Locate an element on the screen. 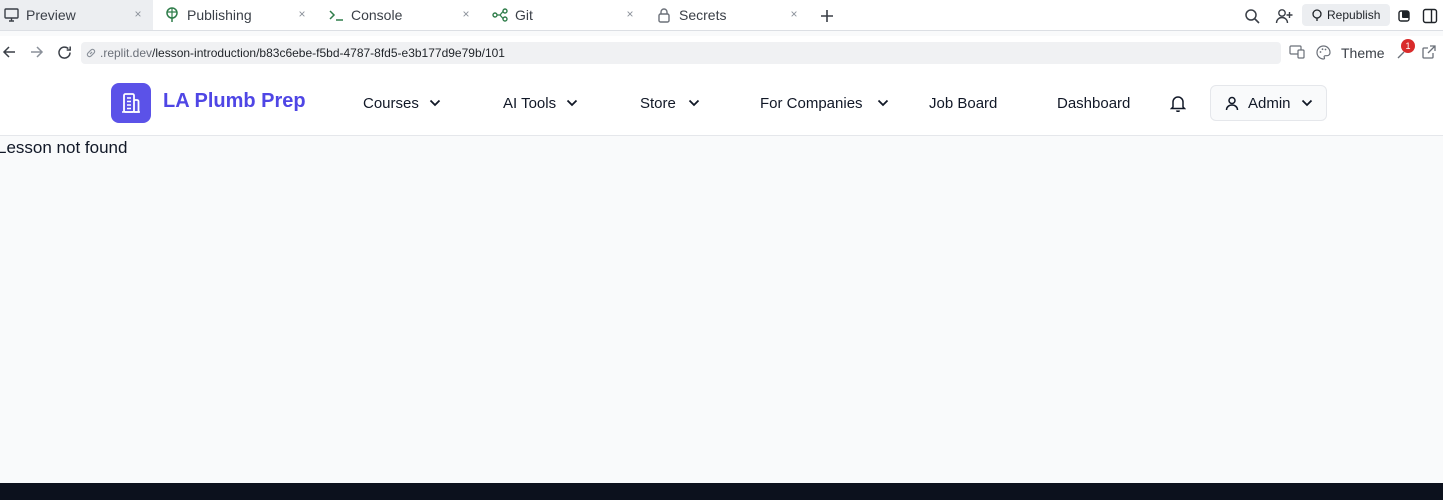 The image size is (1443, 500). nav-dashboard: Dashboard is located at coordinates (1093, 103).